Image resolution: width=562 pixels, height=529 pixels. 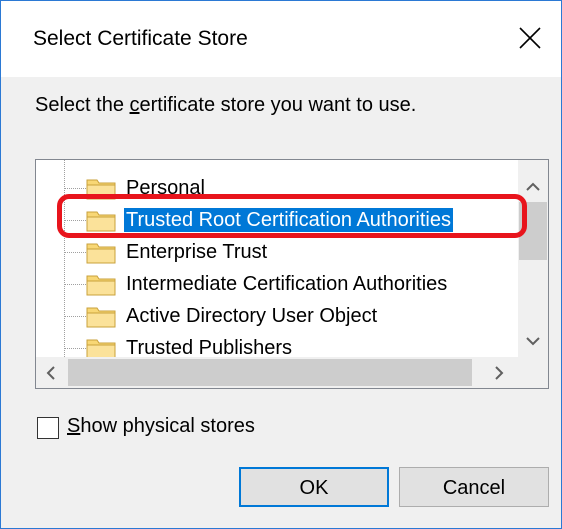 What do you see at coordinates (74, 426) in the screenshot?
I see `checkbox-mnemonic: S` at bounding box center [74, 426].